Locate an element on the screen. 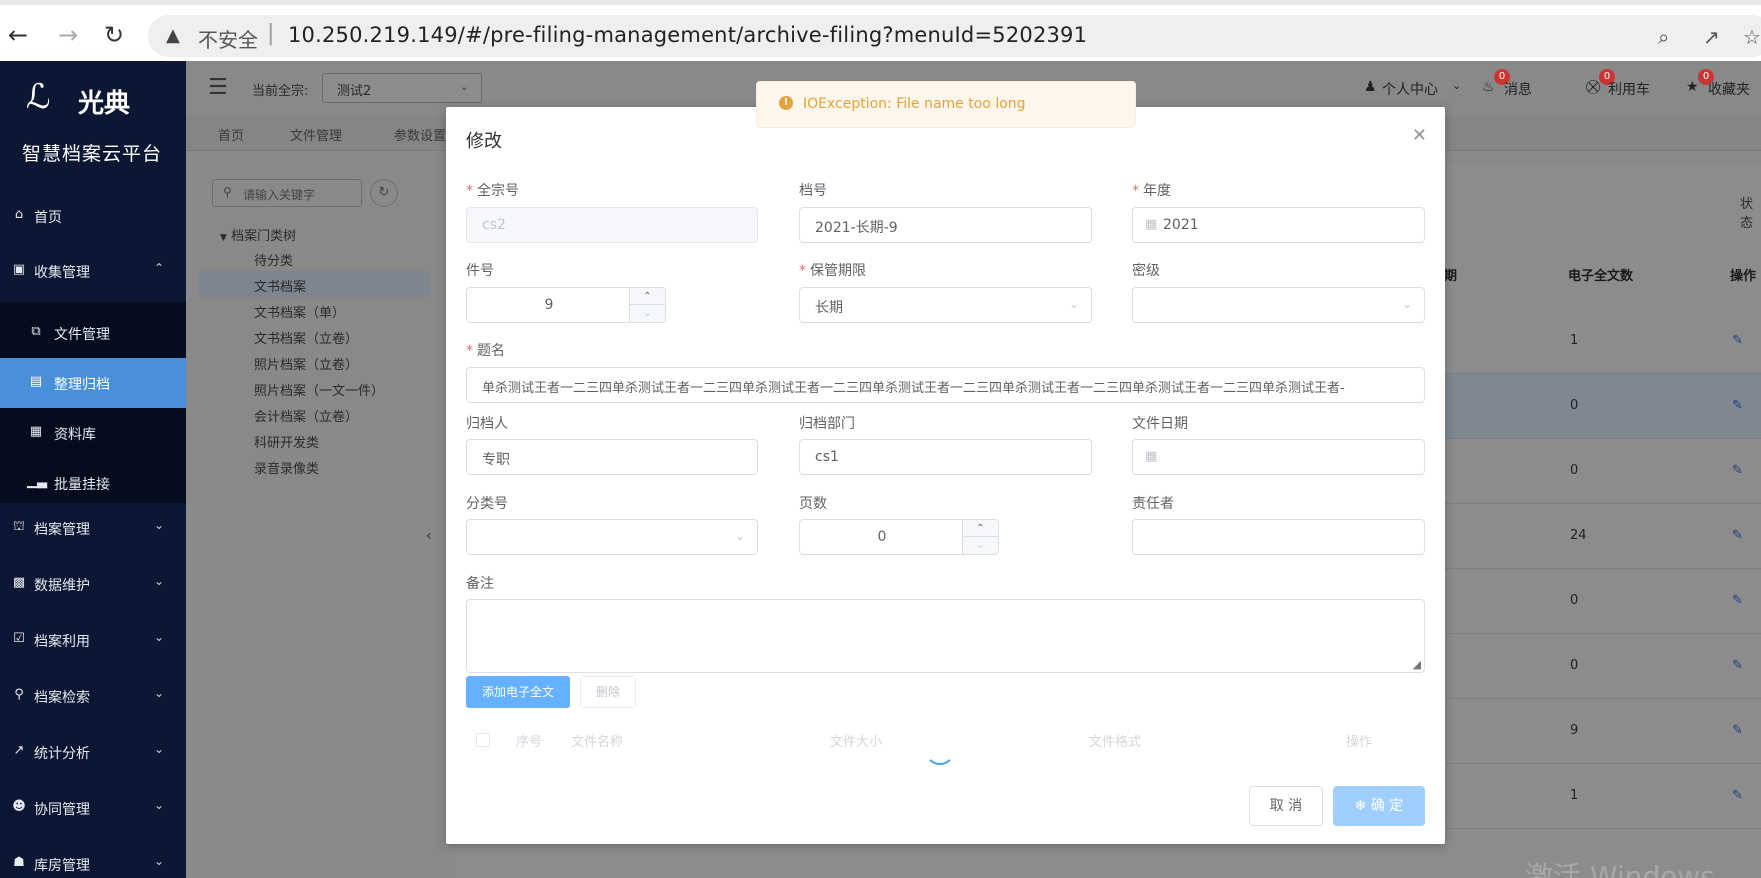  tree-node: 文书档案（立卷） is located at coordinates (314, 336).